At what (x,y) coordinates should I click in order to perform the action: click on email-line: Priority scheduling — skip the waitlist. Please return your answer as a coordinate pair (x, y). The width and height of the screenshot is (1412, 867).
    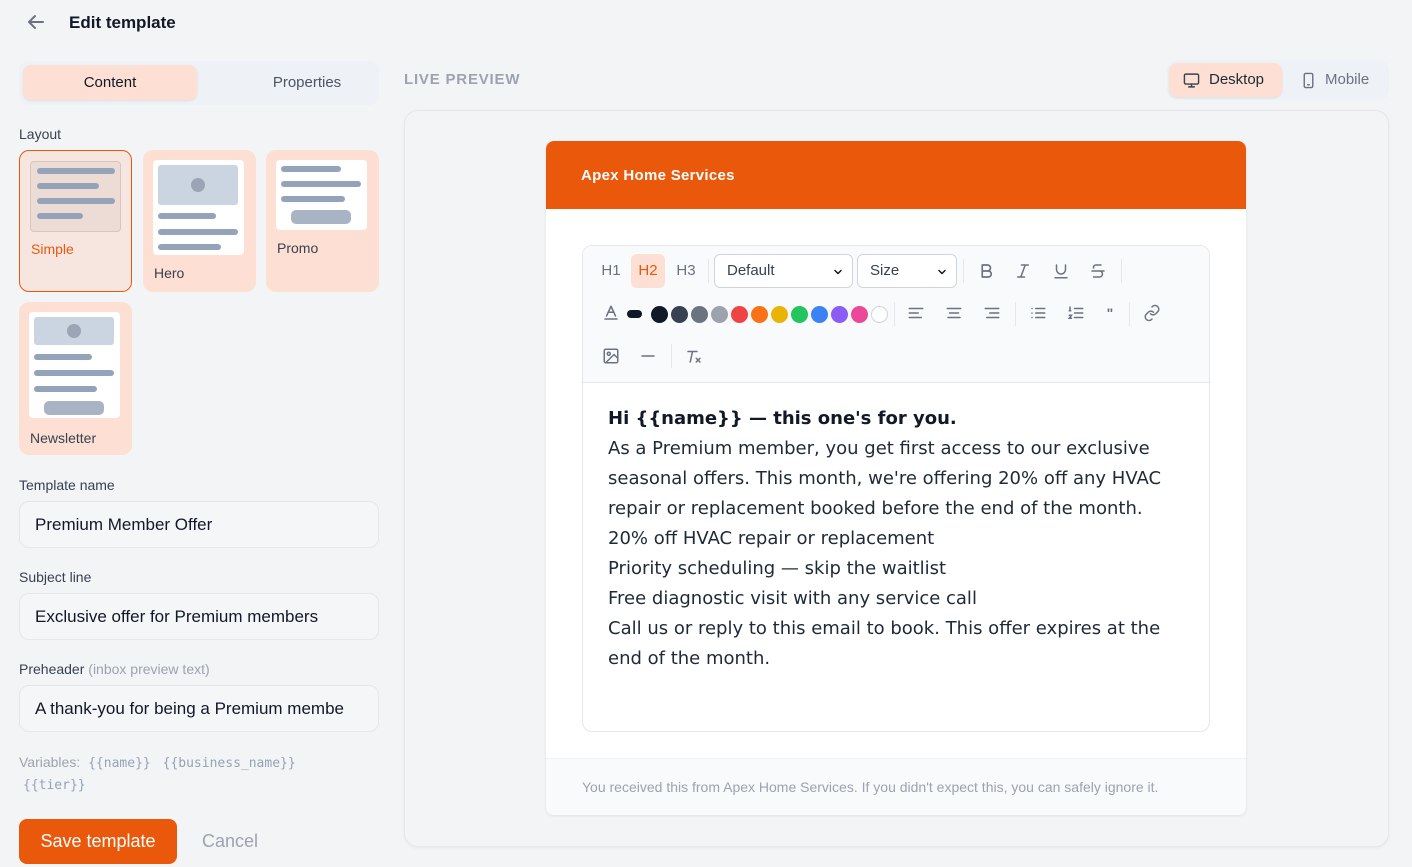
    Looking at the image, I should click on (777, 568).